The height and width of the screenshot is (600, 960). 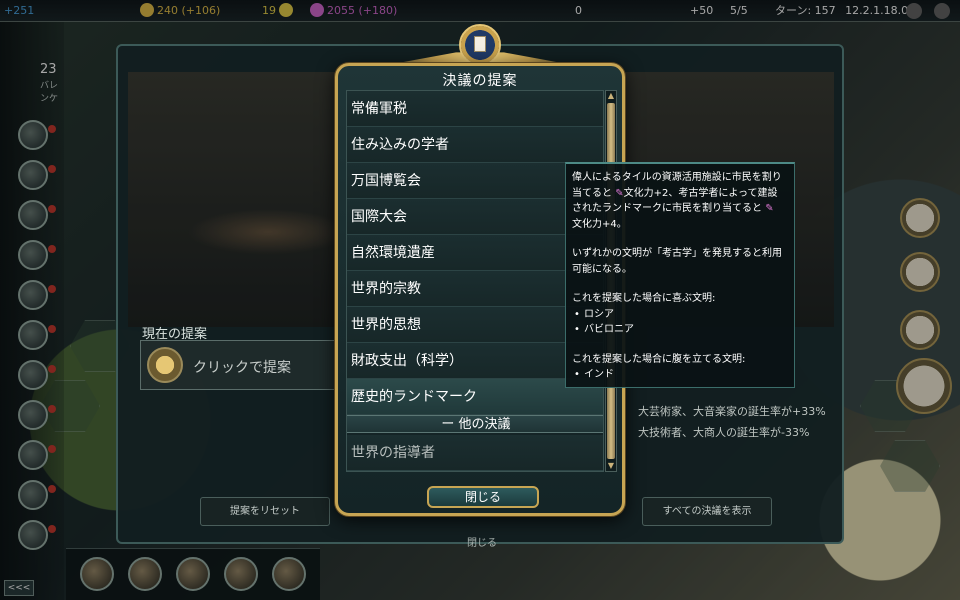 What do you see at coordinates (677, 253) in the screenshot?
I see `tooltip-line: いずれかの文明が「考古学」を発見すると利用` at bounding box center [677, 253].